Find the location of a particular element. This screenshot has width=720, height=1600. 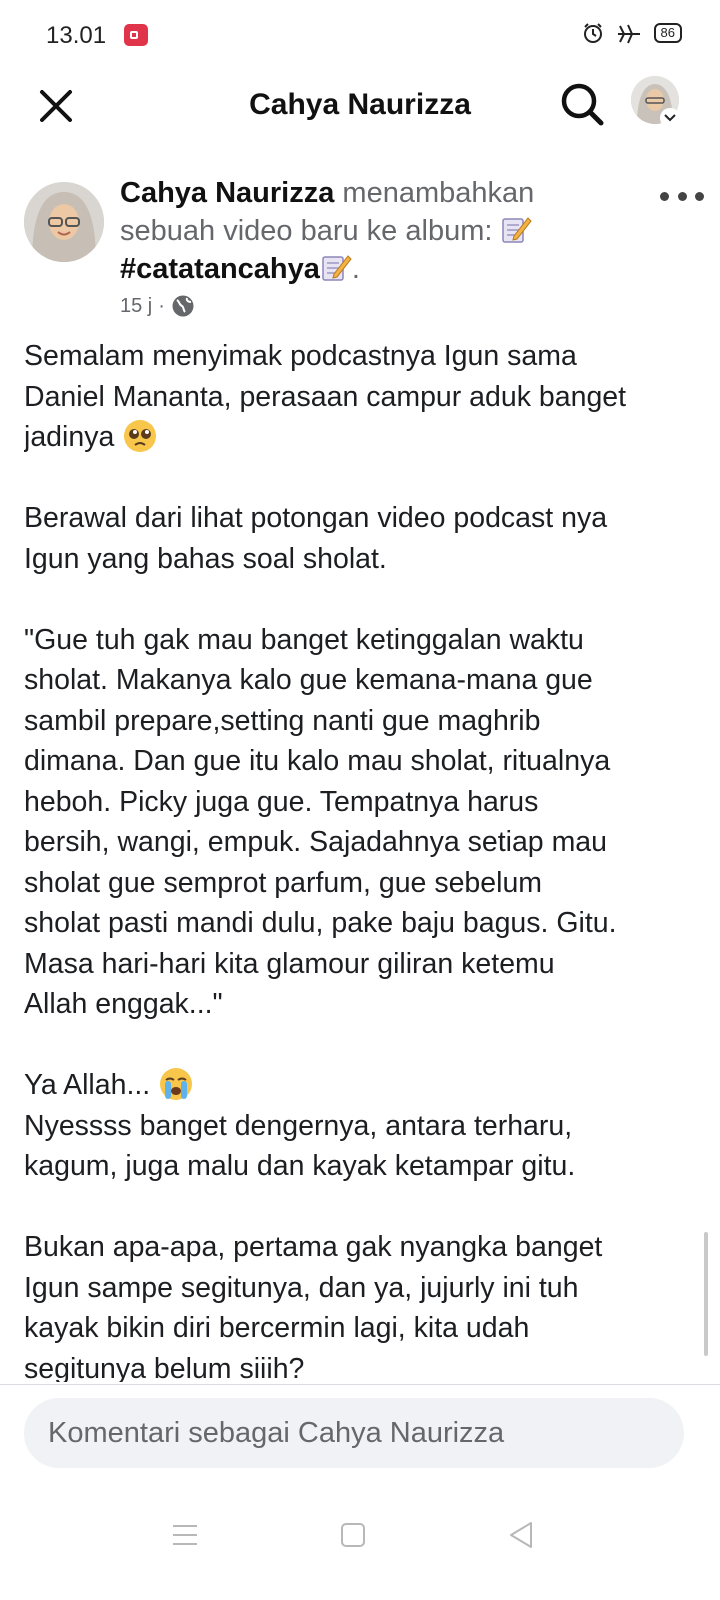

menu-icon is located at coordinates (185, 1535).